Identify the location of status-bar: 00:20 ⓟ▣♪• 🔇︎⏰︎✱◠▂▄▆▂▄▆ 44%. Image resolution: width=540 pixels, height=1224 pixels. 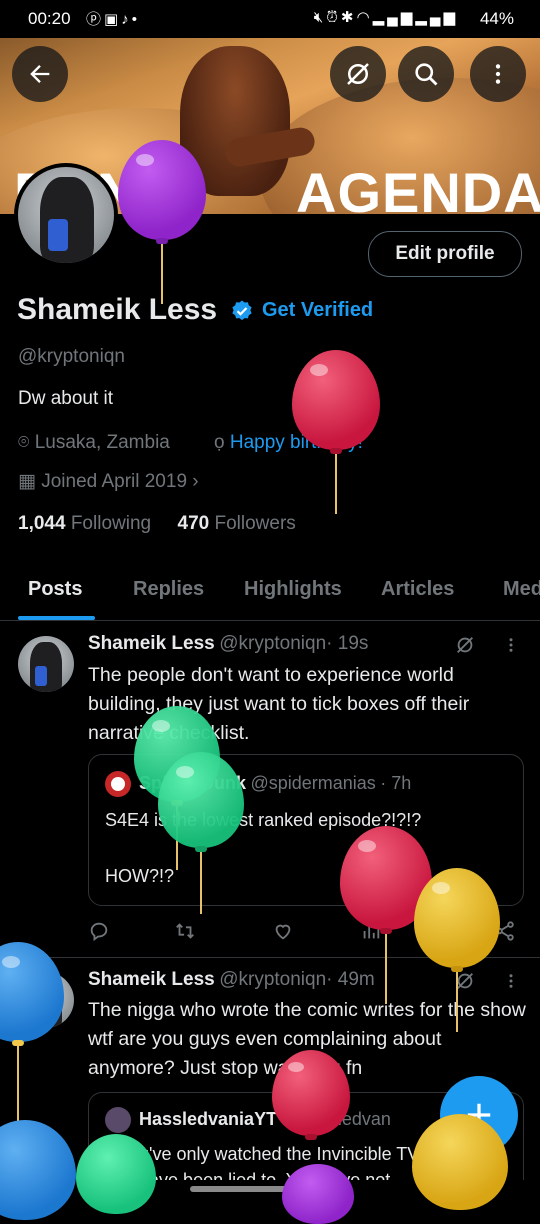
(270, 19).